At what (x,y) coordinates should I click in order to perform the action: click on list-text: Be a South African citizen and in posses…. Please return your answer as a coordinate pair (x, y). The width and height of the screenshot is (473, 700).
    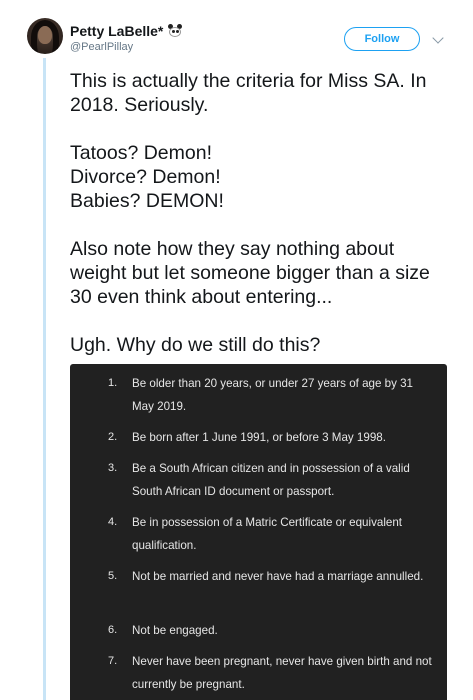
    Looking at the image, I should click on (271, 480).